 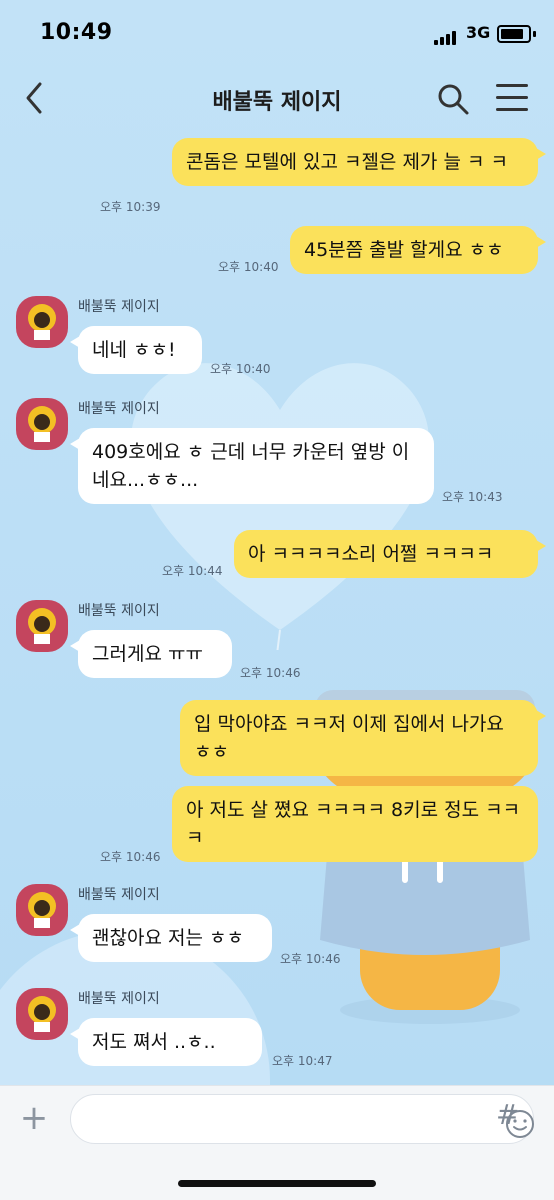 What do you see at coordinates (453, 99) in the screenshot?
I see `search-icon` at bounding box center [453, 99].